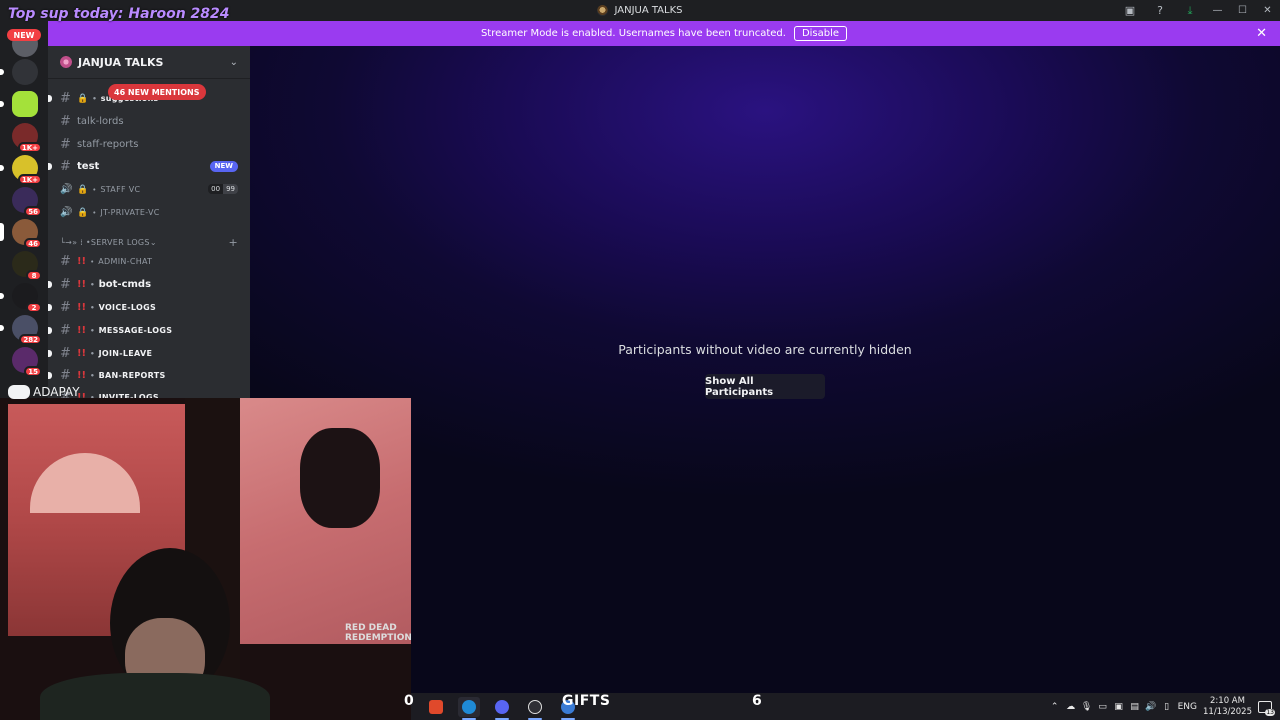 This screenshot has height=720, width=1280. What do you see at coordinates (132, 375) in the screenshot?
I see `channel-name: BAN-REPORTS` at bounding box center [132, 375].